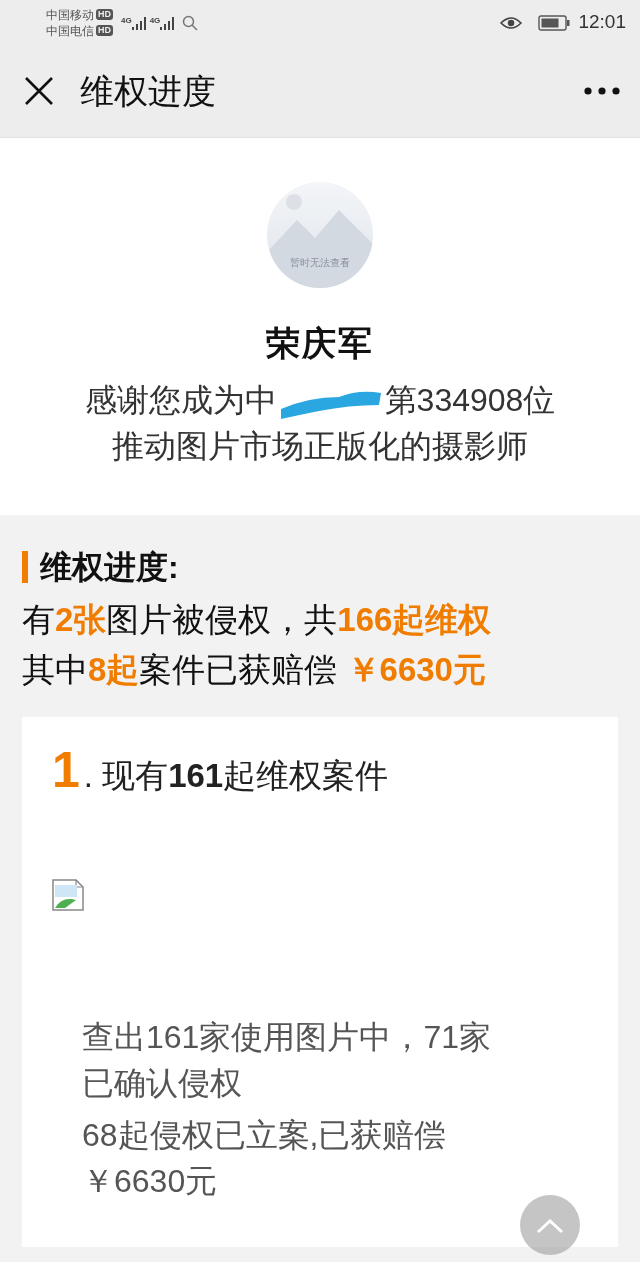 The image size is (640, 1262). Describe the element at coordinates (190, 22) in the screenshot. I see `search-icon` at that location.